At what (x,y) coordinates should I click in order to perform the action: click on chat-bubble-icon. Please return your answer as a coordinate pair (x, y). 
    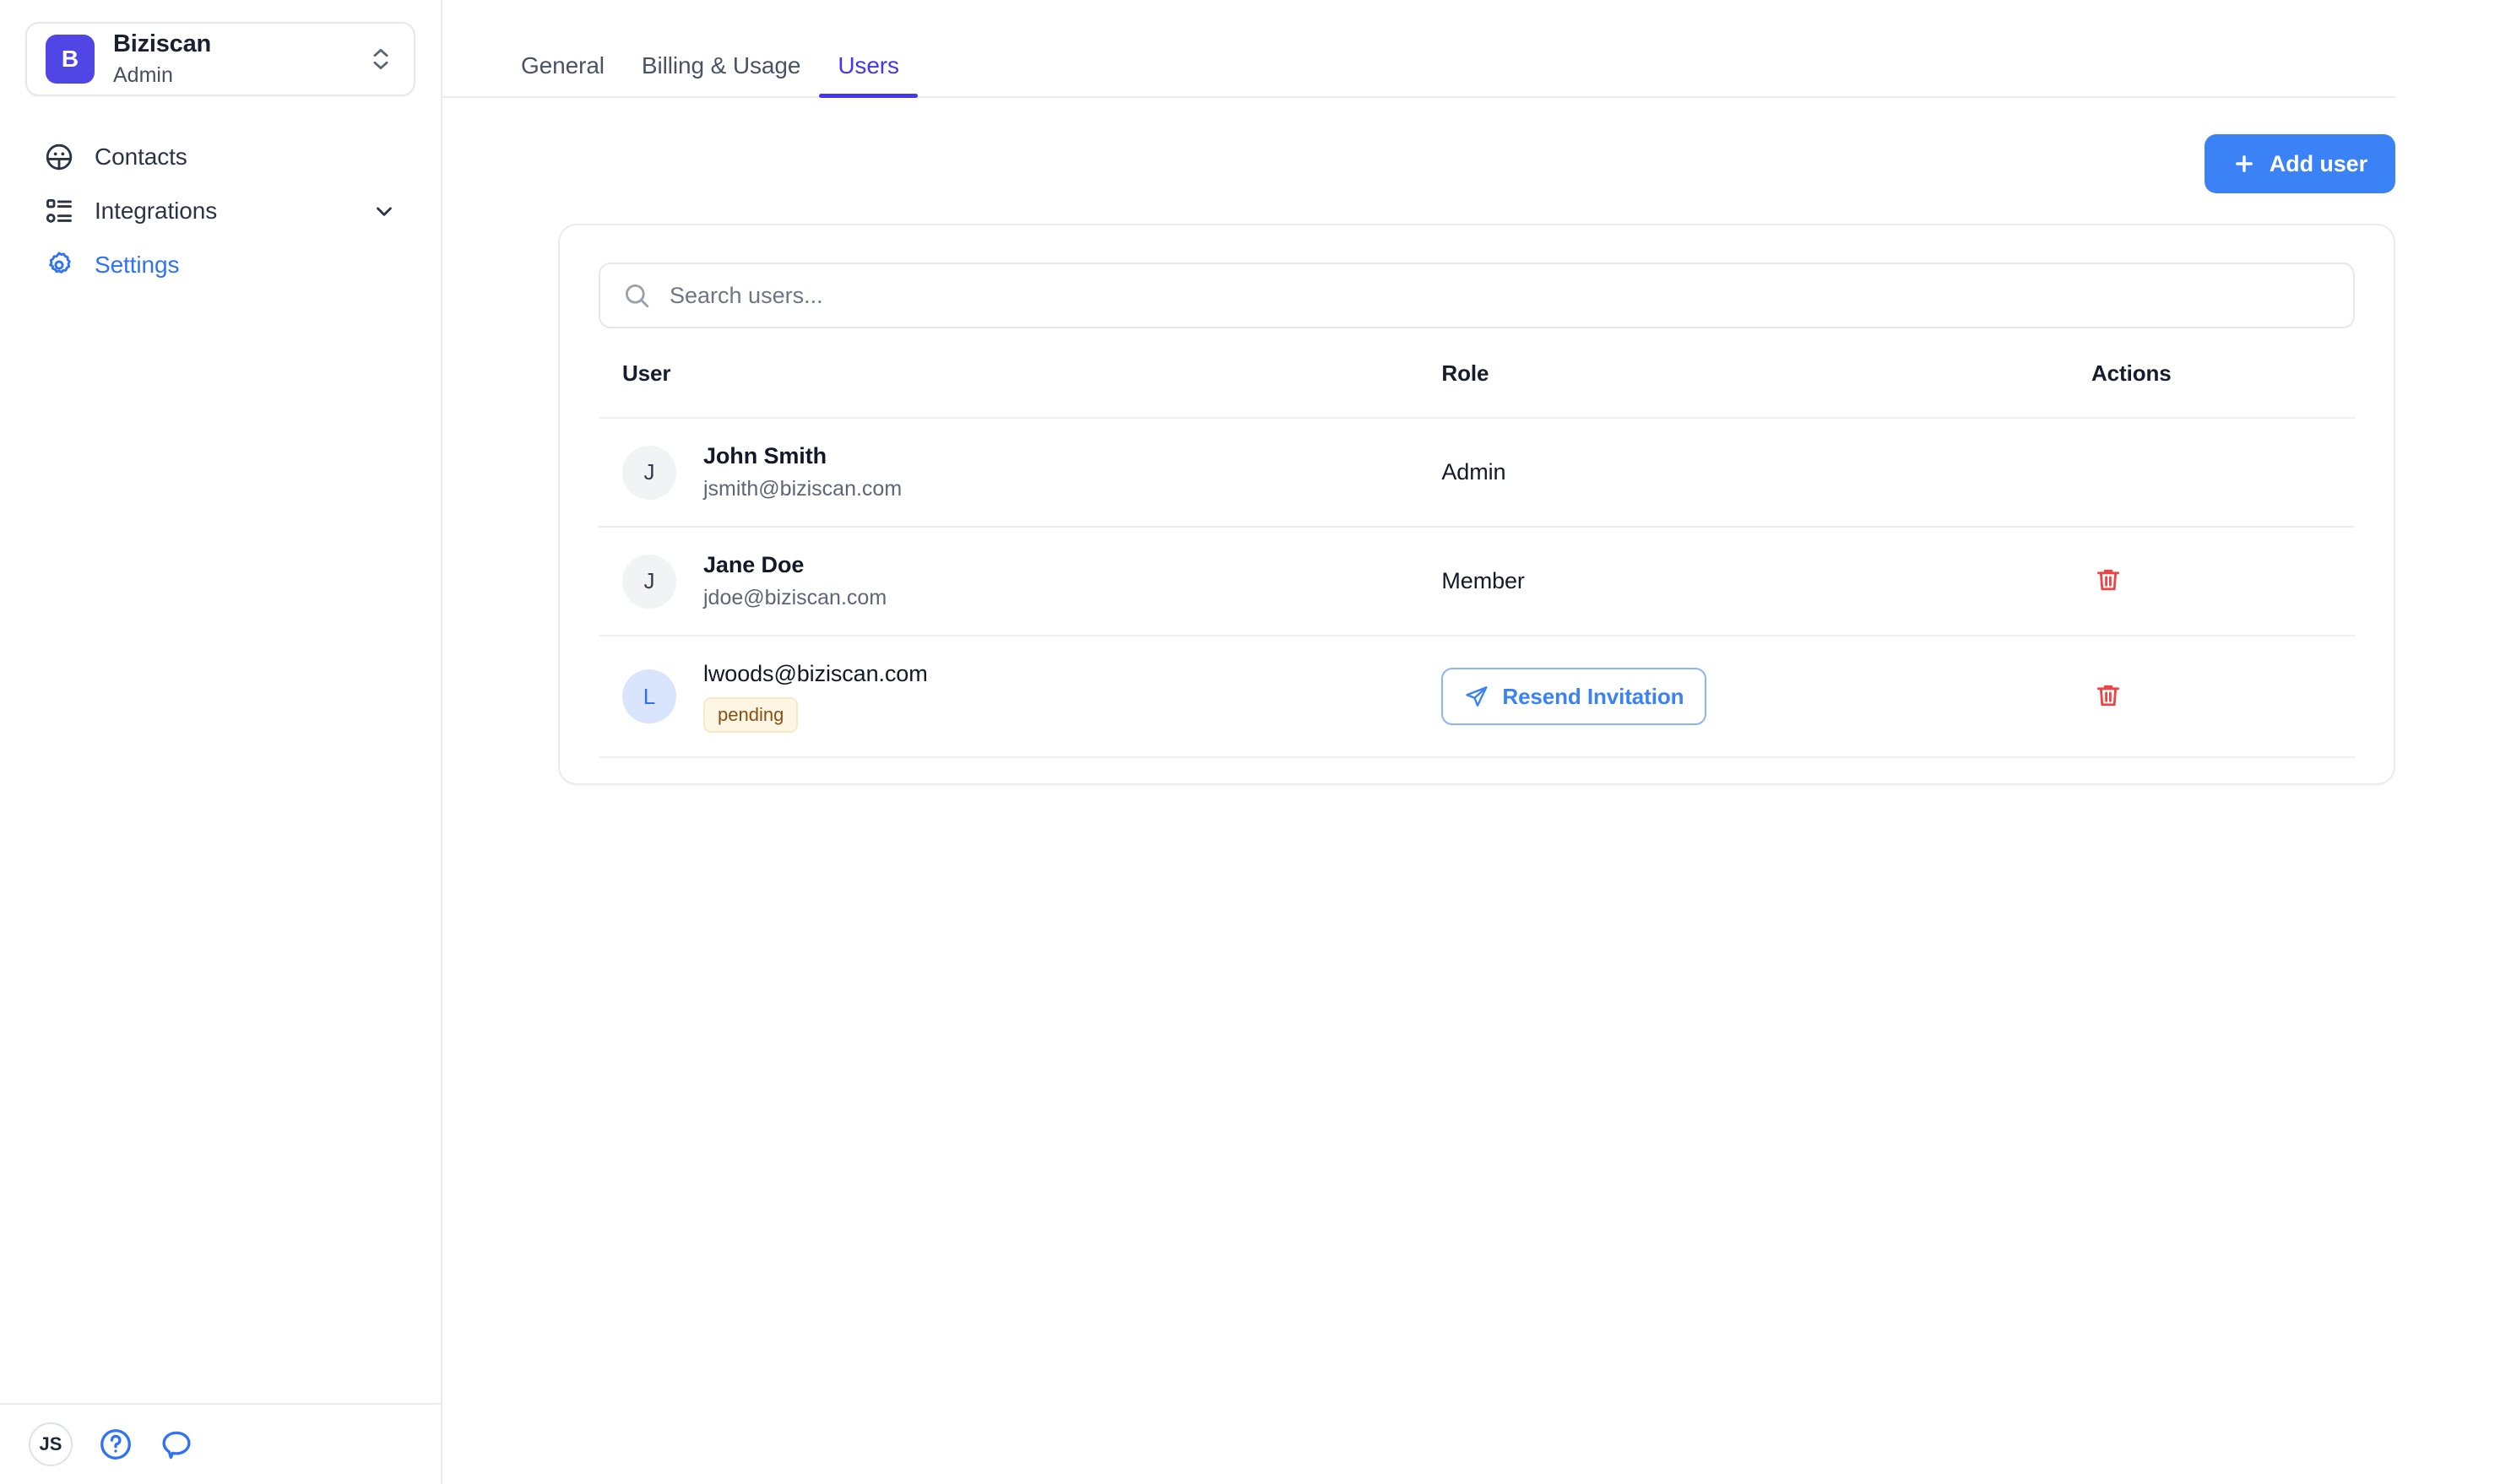
    Looking at the image, I should click on (176, 1444).